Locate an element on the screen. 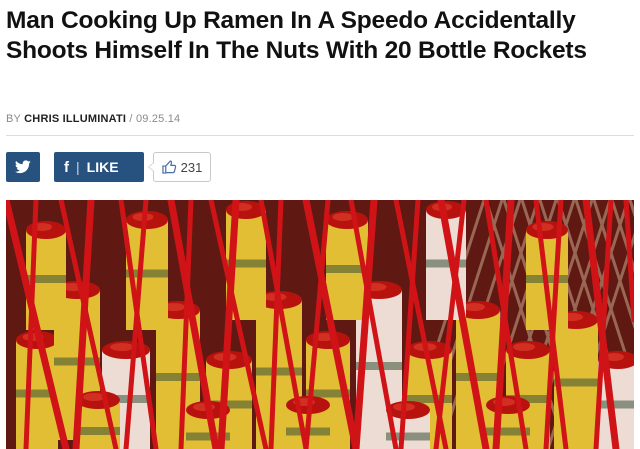 The image size is (640, 449). facebook-like-button: f | LIKE is located at coordinates (99, 167).